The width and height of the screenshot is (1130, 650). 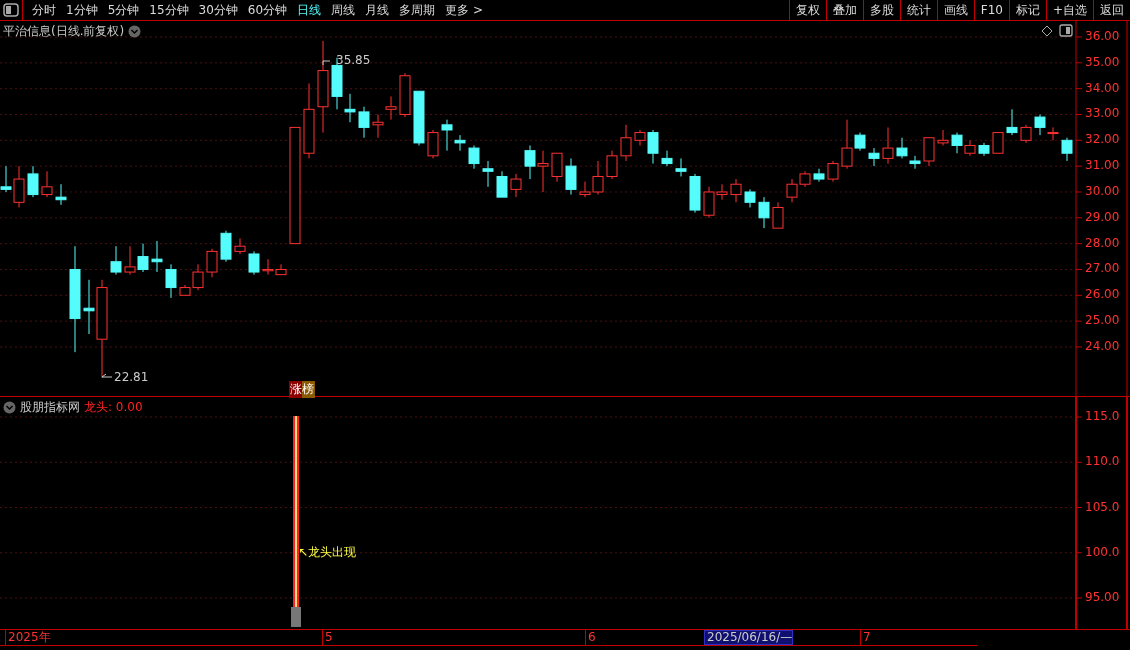 I want to click on price-label: 30.00, so click(x=1102, y=190).